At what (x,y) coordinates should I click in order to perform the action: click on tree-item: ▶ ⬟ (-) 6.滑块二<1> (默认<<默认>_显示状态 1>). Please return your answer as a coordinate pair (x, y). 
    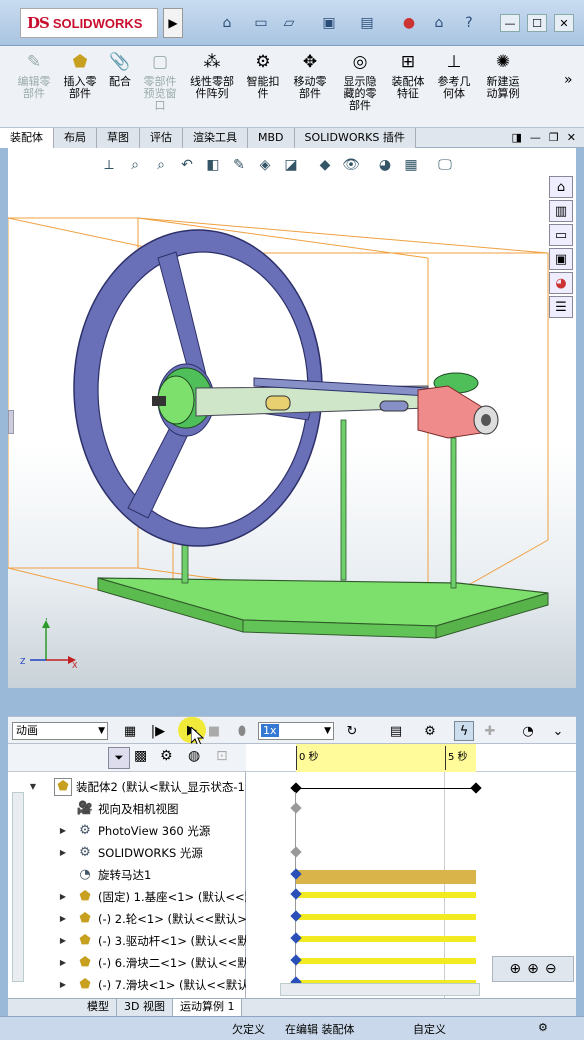
    Looking at the image, I should click on (127, 963).